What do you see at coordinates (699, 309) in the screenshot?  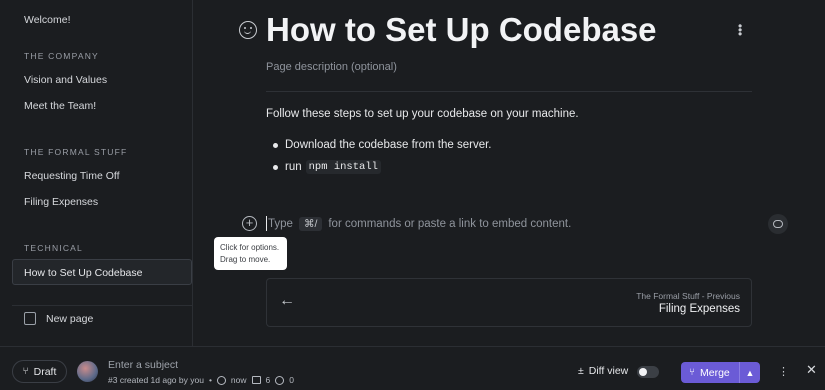 I see `previous-page-title: Filing Expenses` at bounding box center [699, 309].